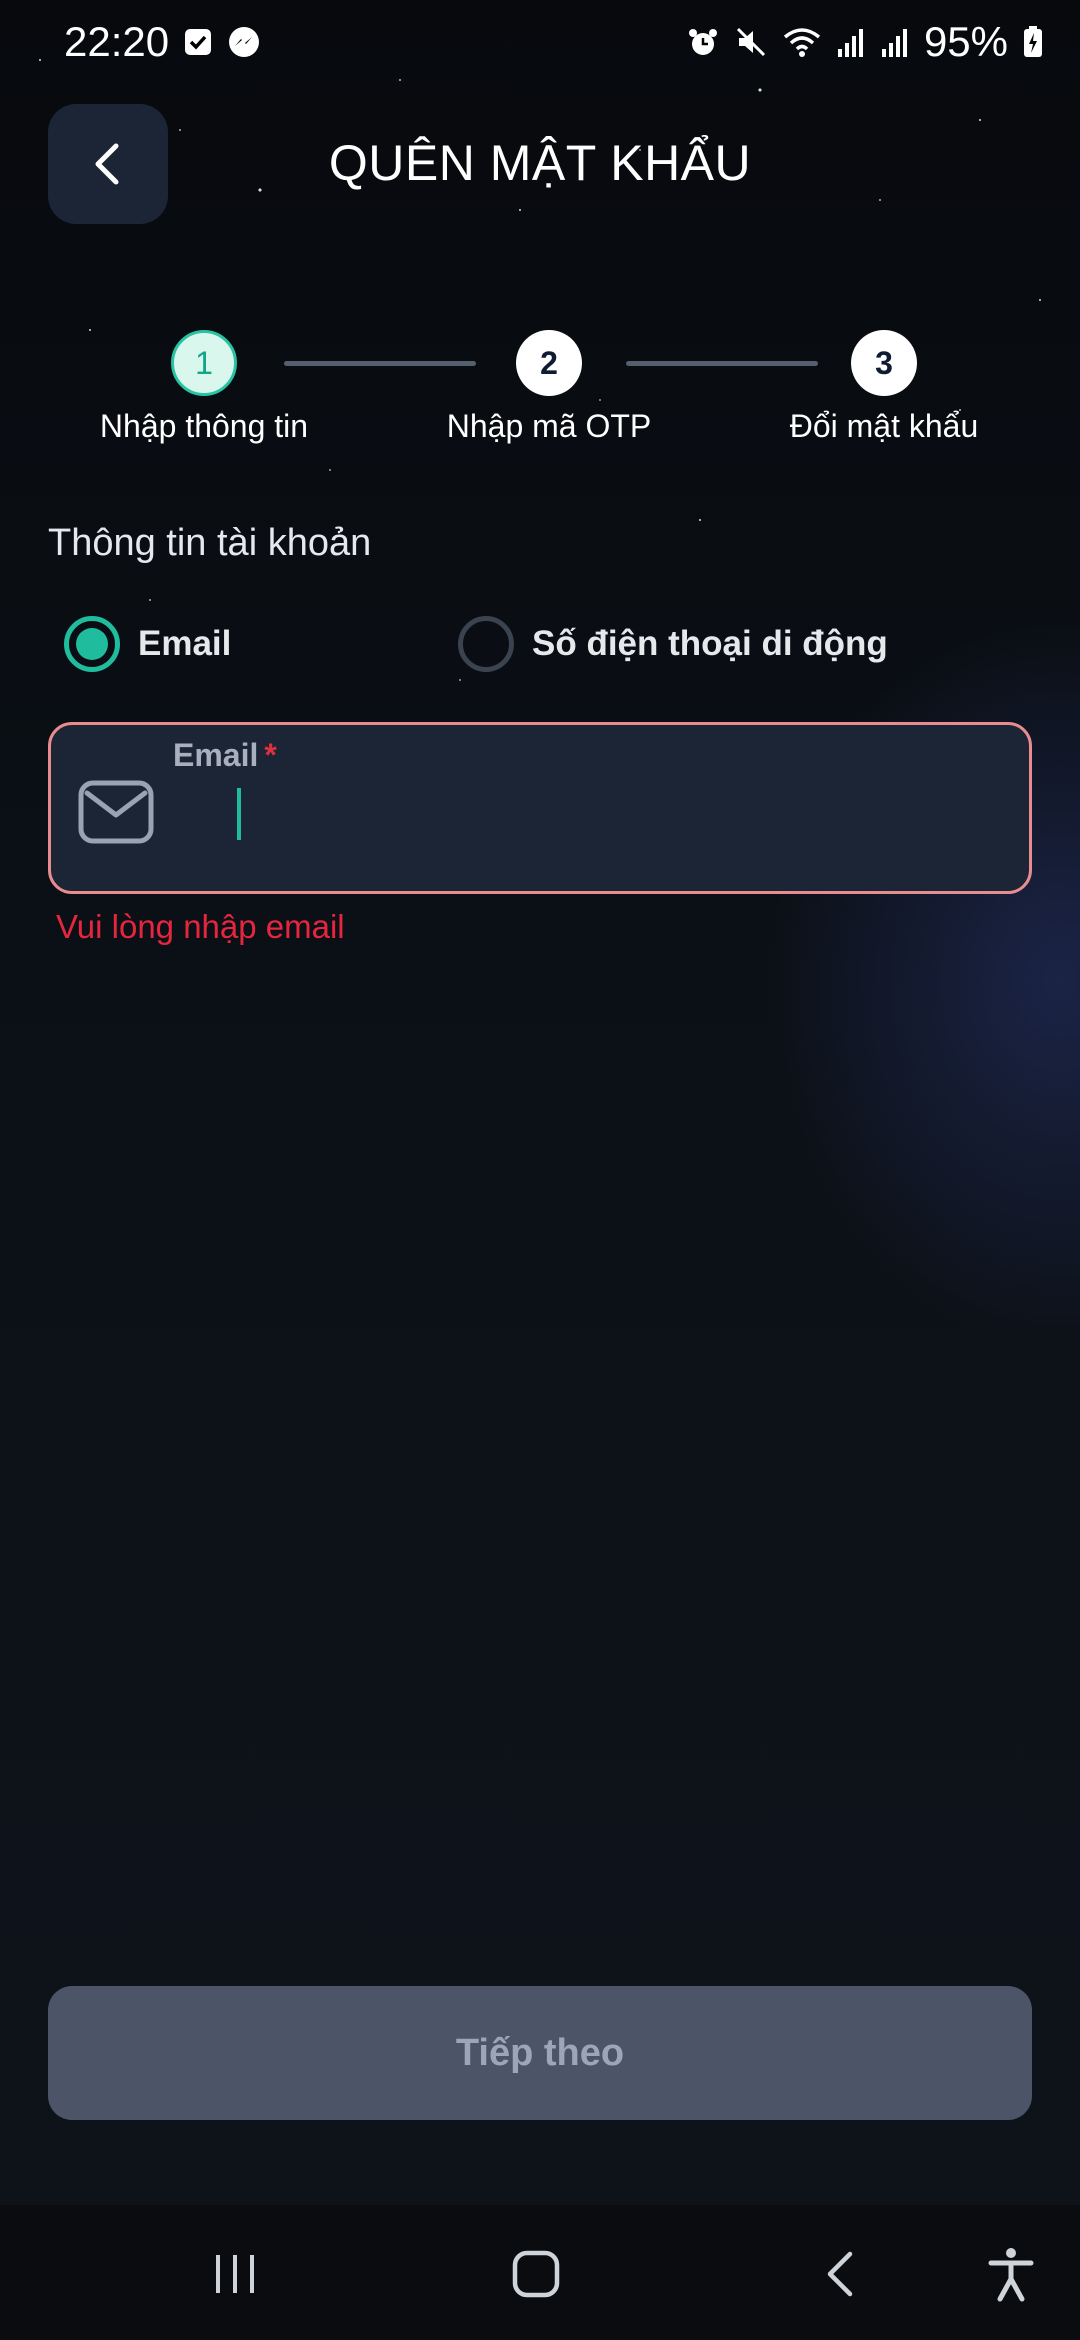 This screenshot has height=2340, width=1080. What do you see at coordinates (210, 543) in the screenshot?
I see `account-info-label: Thông tin tài khoản` at bounding box center [210, 543].